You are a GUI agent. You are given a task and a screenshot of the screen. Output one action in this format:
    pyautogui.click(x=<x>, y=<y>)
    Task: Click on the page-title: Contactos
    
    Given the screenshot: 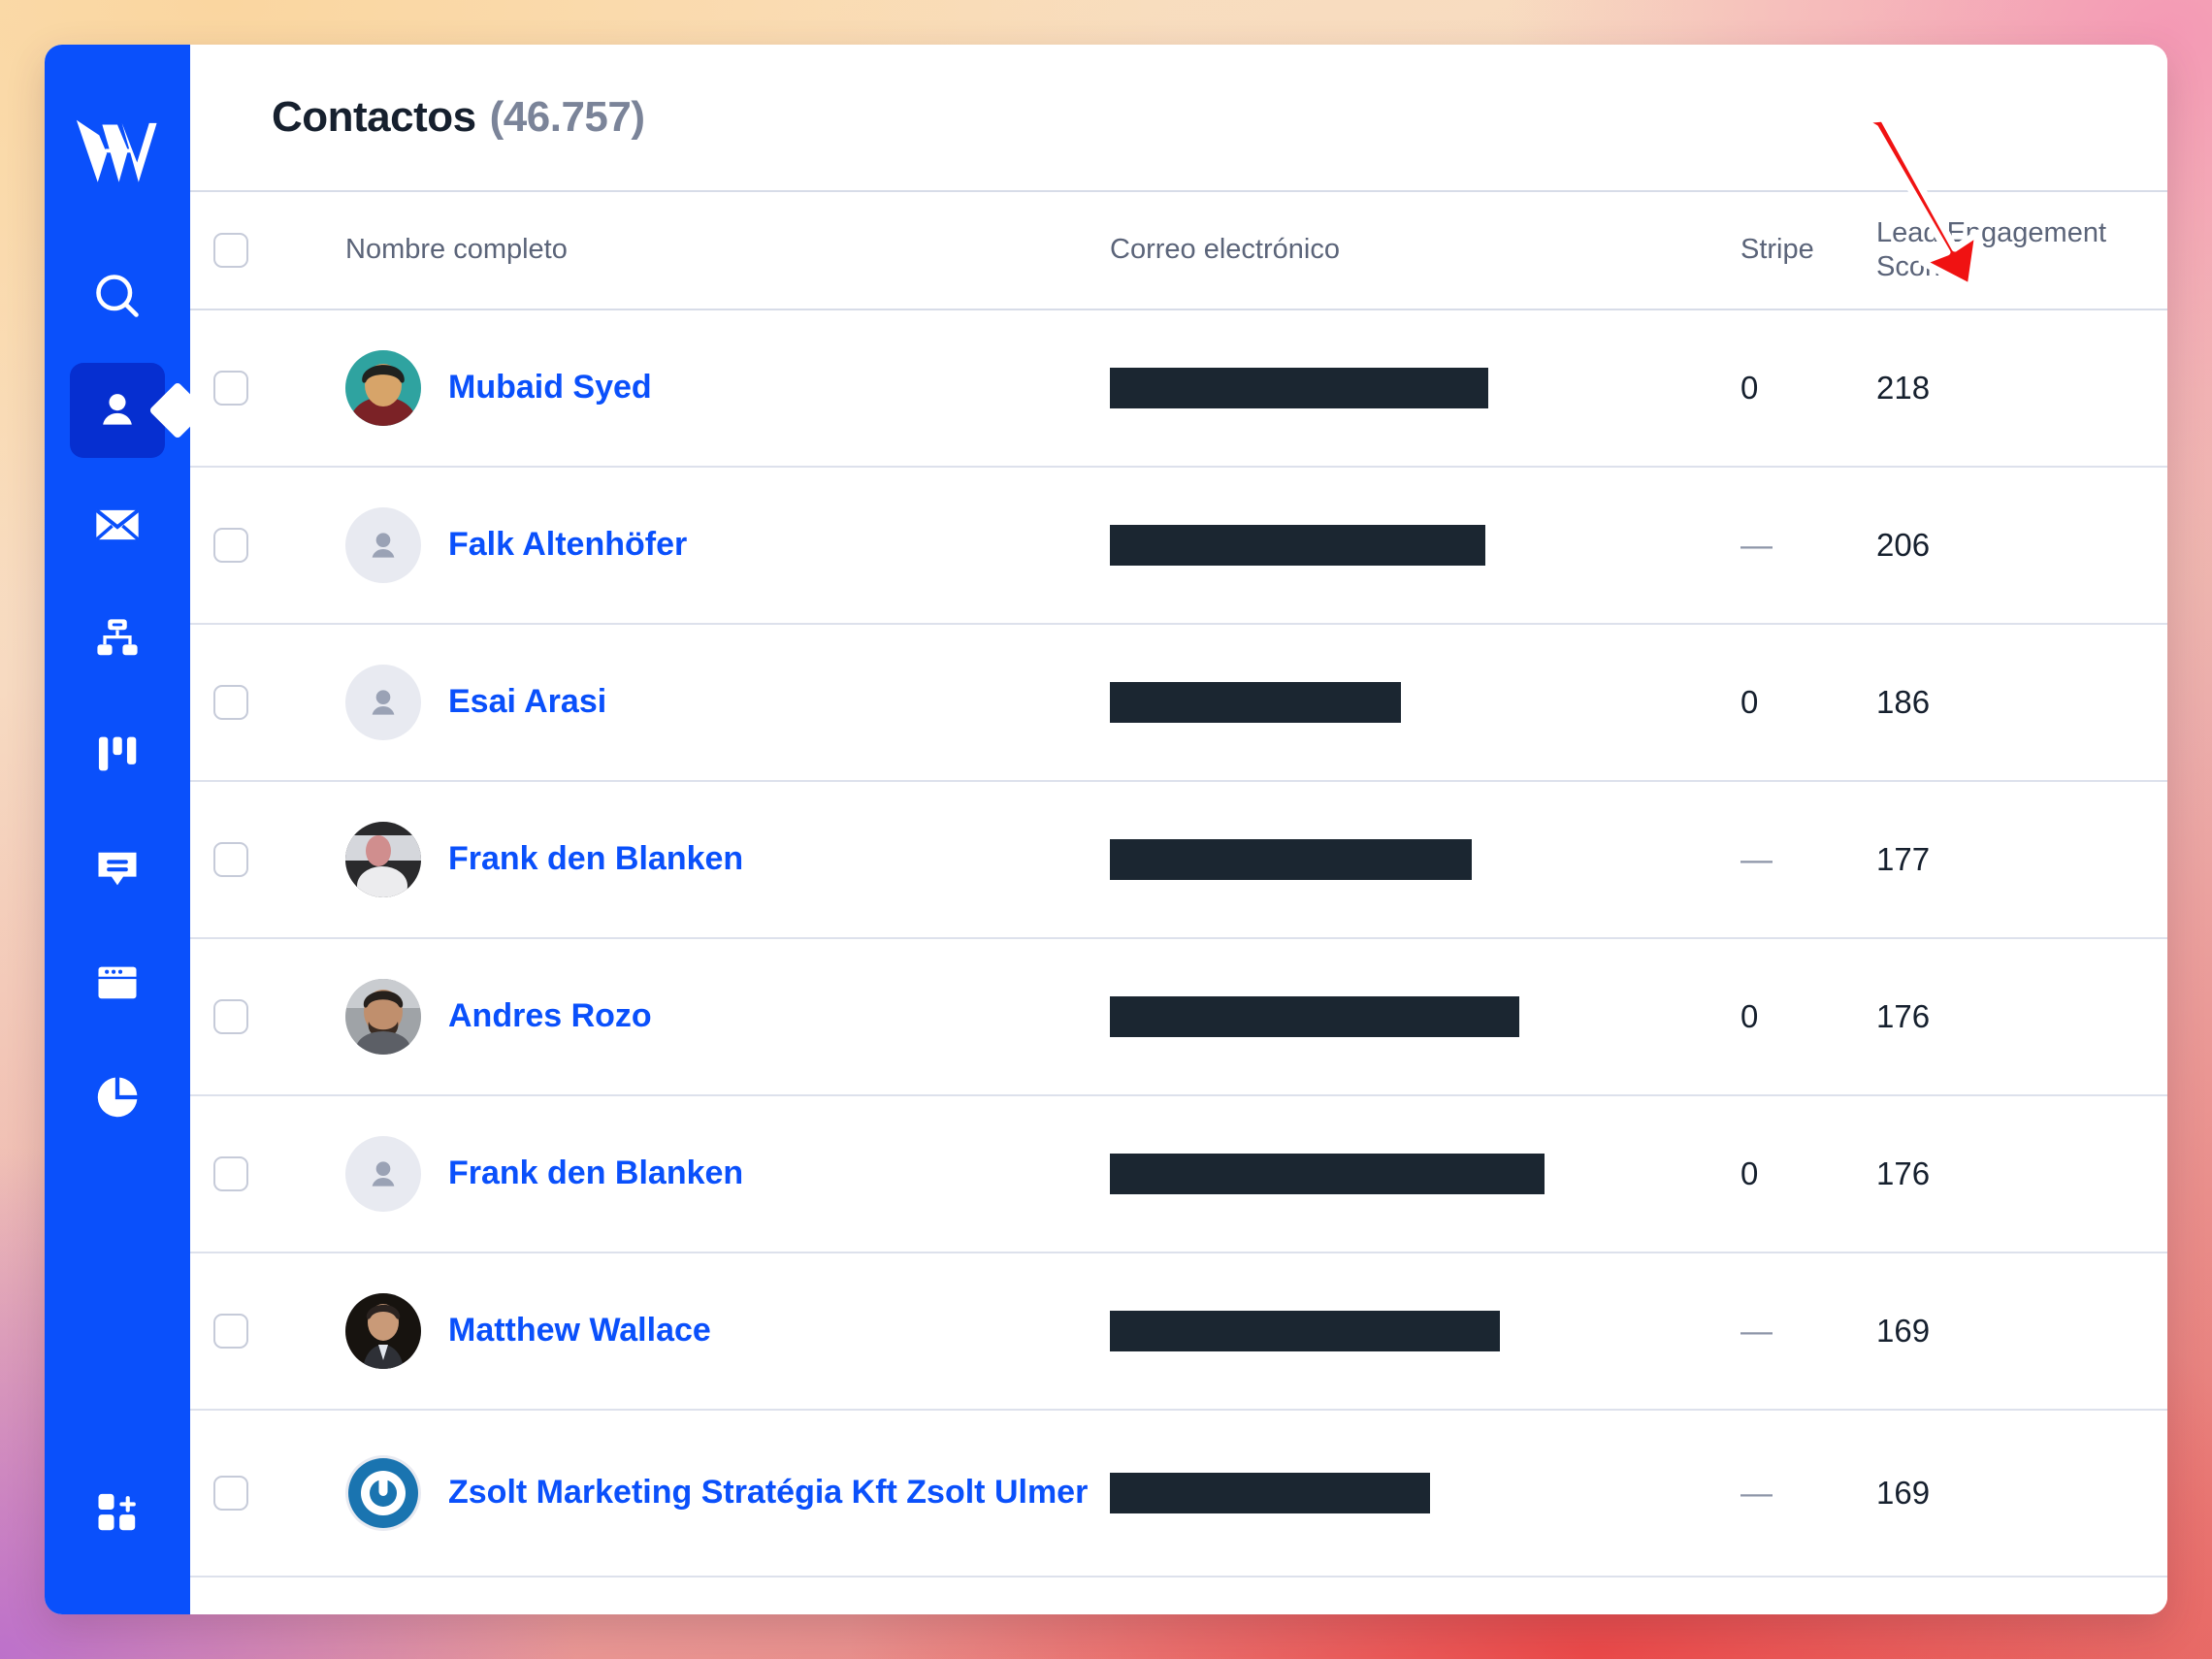 What is the action you would take?
    pyautogui.click(x=374, y=117)
    